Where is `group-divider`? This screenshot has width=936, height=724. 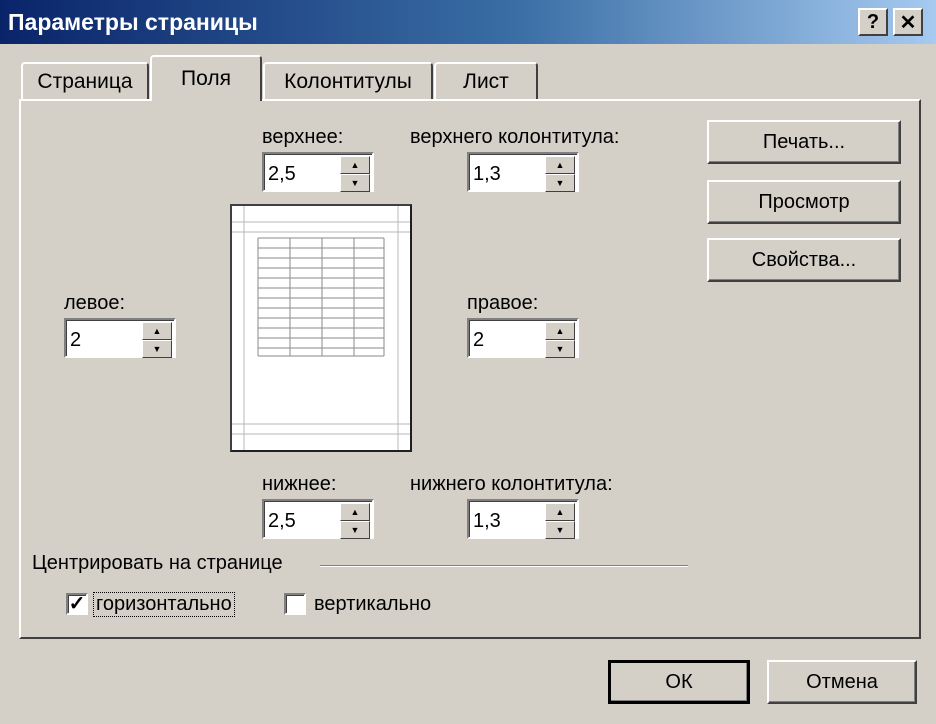
group-divider is located at coordinates (504, 566).